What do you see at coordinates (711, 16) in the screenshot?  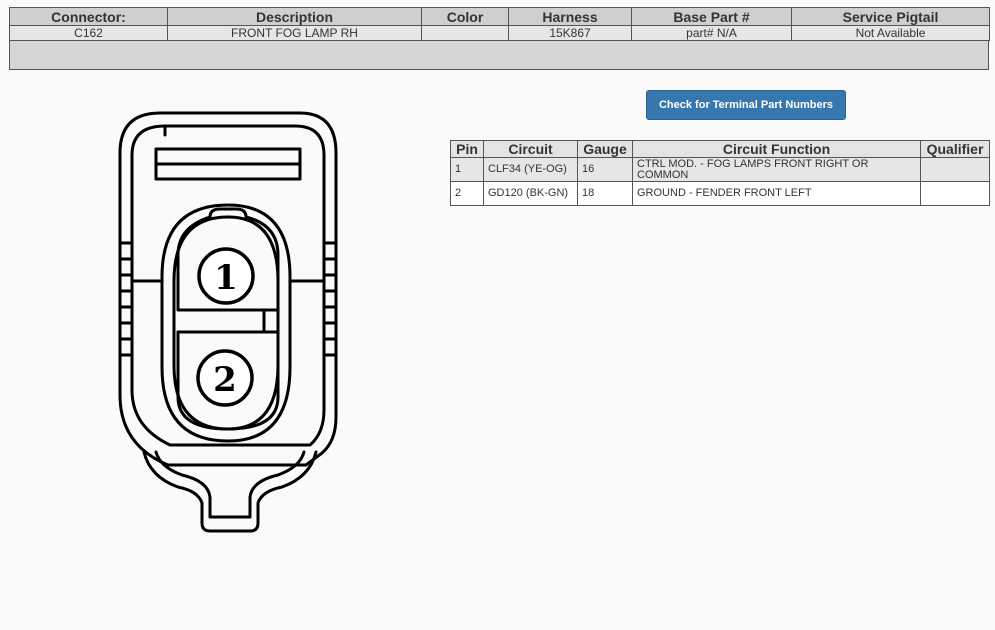 I see `header-base-part: Base Part #` at bounding box center [711, 16].